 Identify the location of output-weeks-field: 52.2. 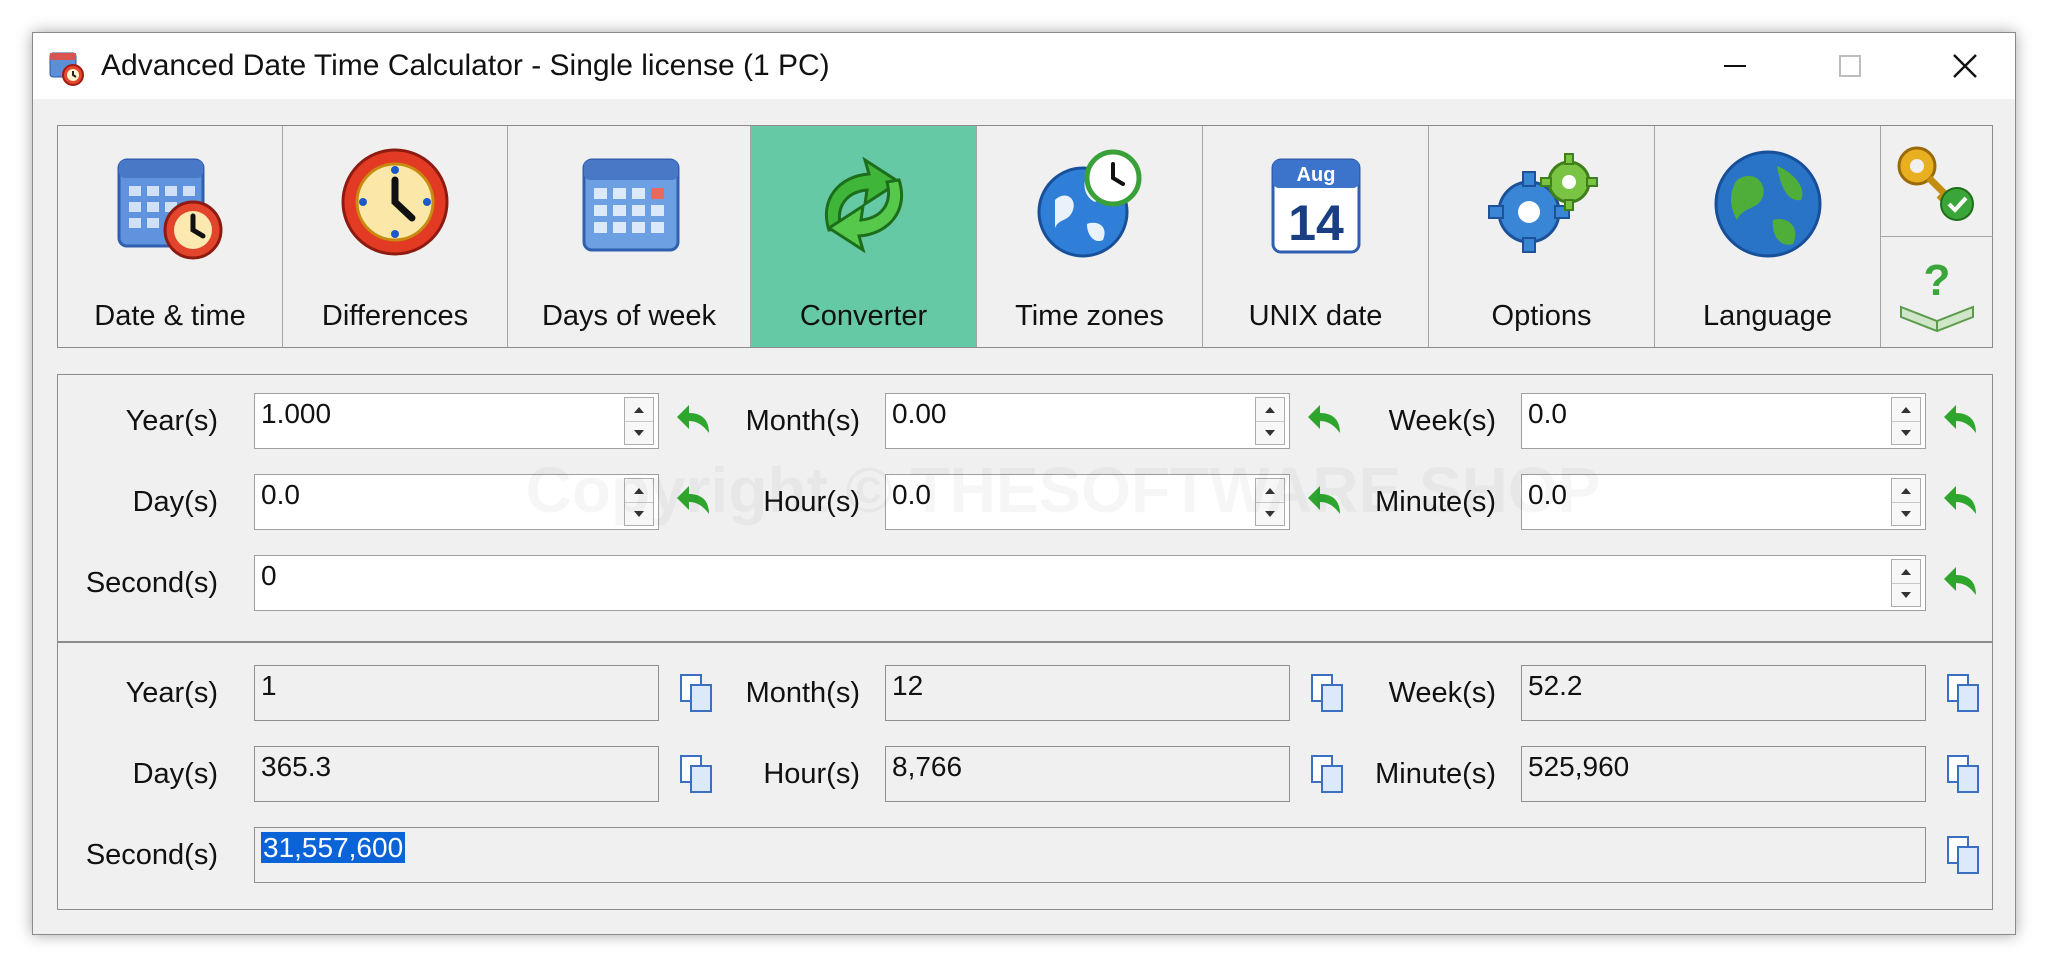
(1723, 693).